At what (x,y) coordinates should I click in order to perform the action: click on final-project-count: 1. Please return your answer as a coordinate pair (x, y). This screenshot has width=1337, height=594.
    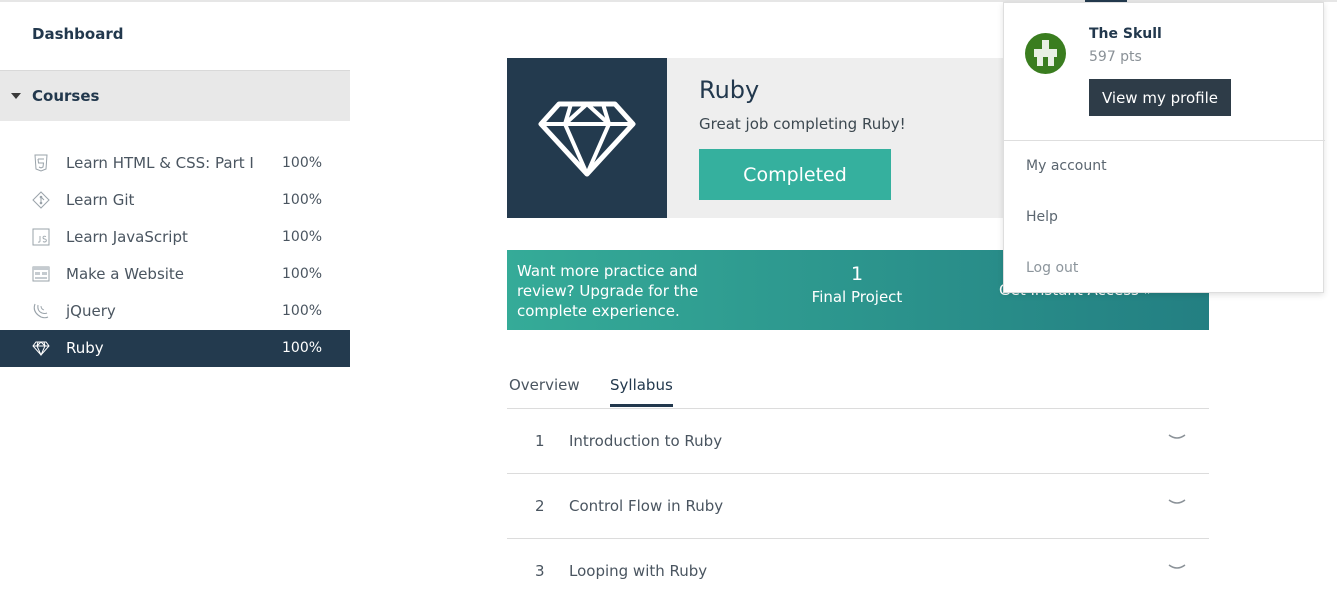
    Looking at the image, I should click on (857, 274).